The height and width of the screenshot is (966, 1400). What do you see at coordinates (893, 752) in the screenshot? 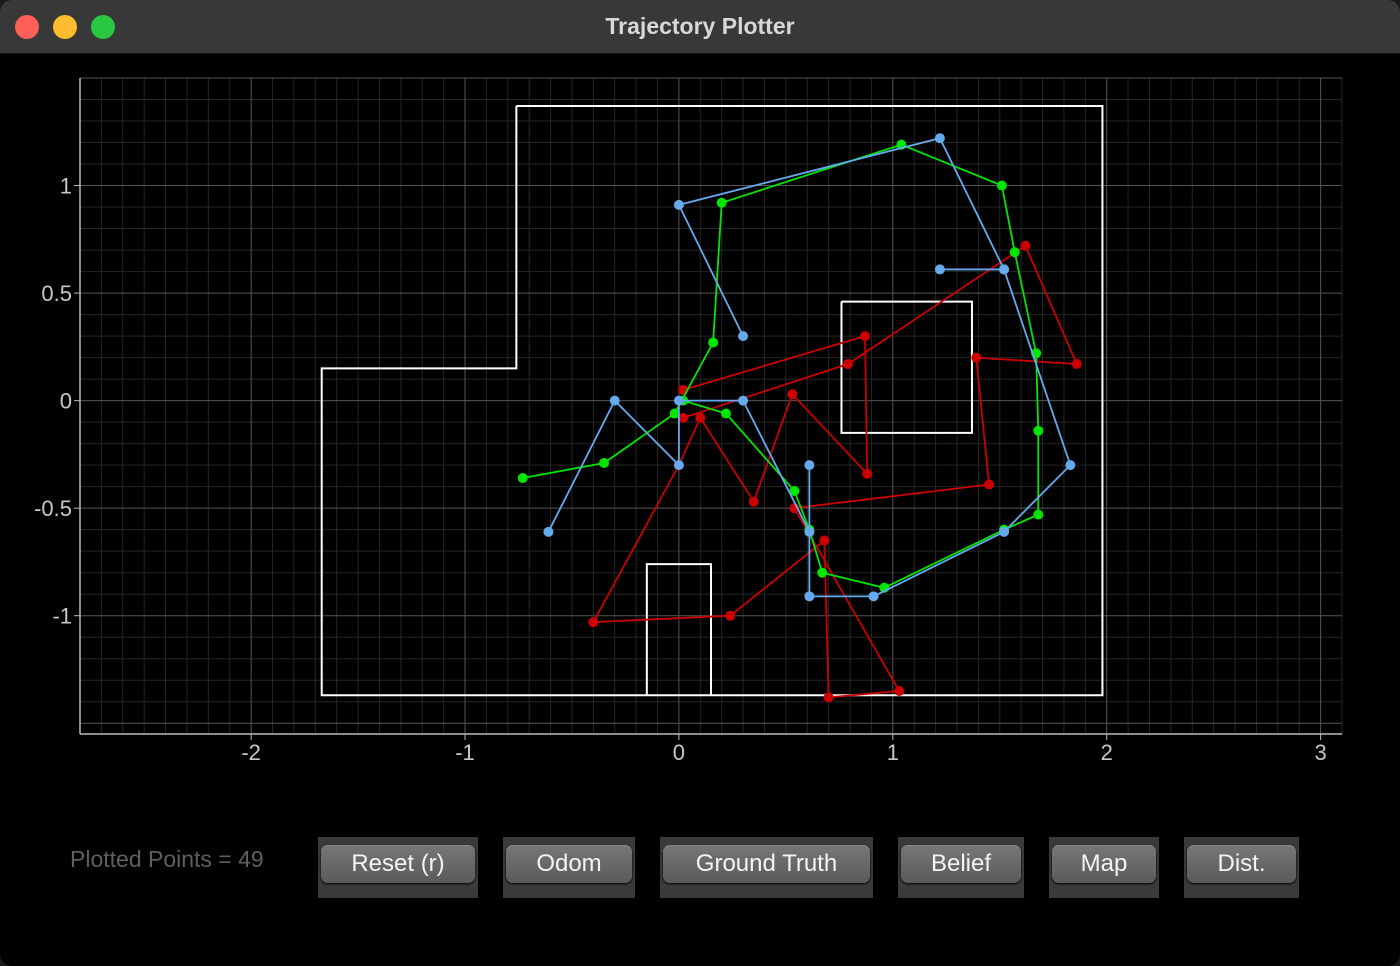
I see `x-tick-label: 1` at bounding box center [893, 752].